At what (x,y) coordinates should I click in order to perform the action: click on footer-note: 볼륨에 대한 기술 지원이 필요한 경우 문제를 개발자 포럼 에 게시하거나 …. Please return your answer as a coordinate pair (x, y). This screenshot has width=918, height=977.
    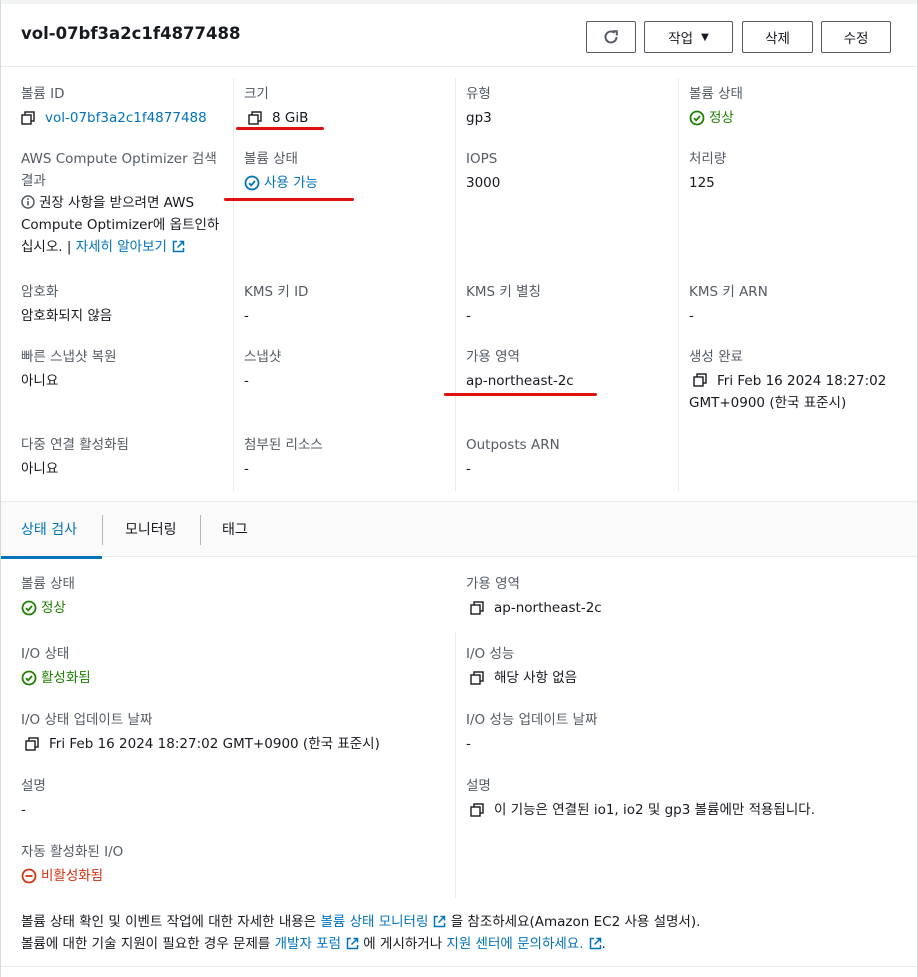
    Looking at the image, I should click on (313, 944).